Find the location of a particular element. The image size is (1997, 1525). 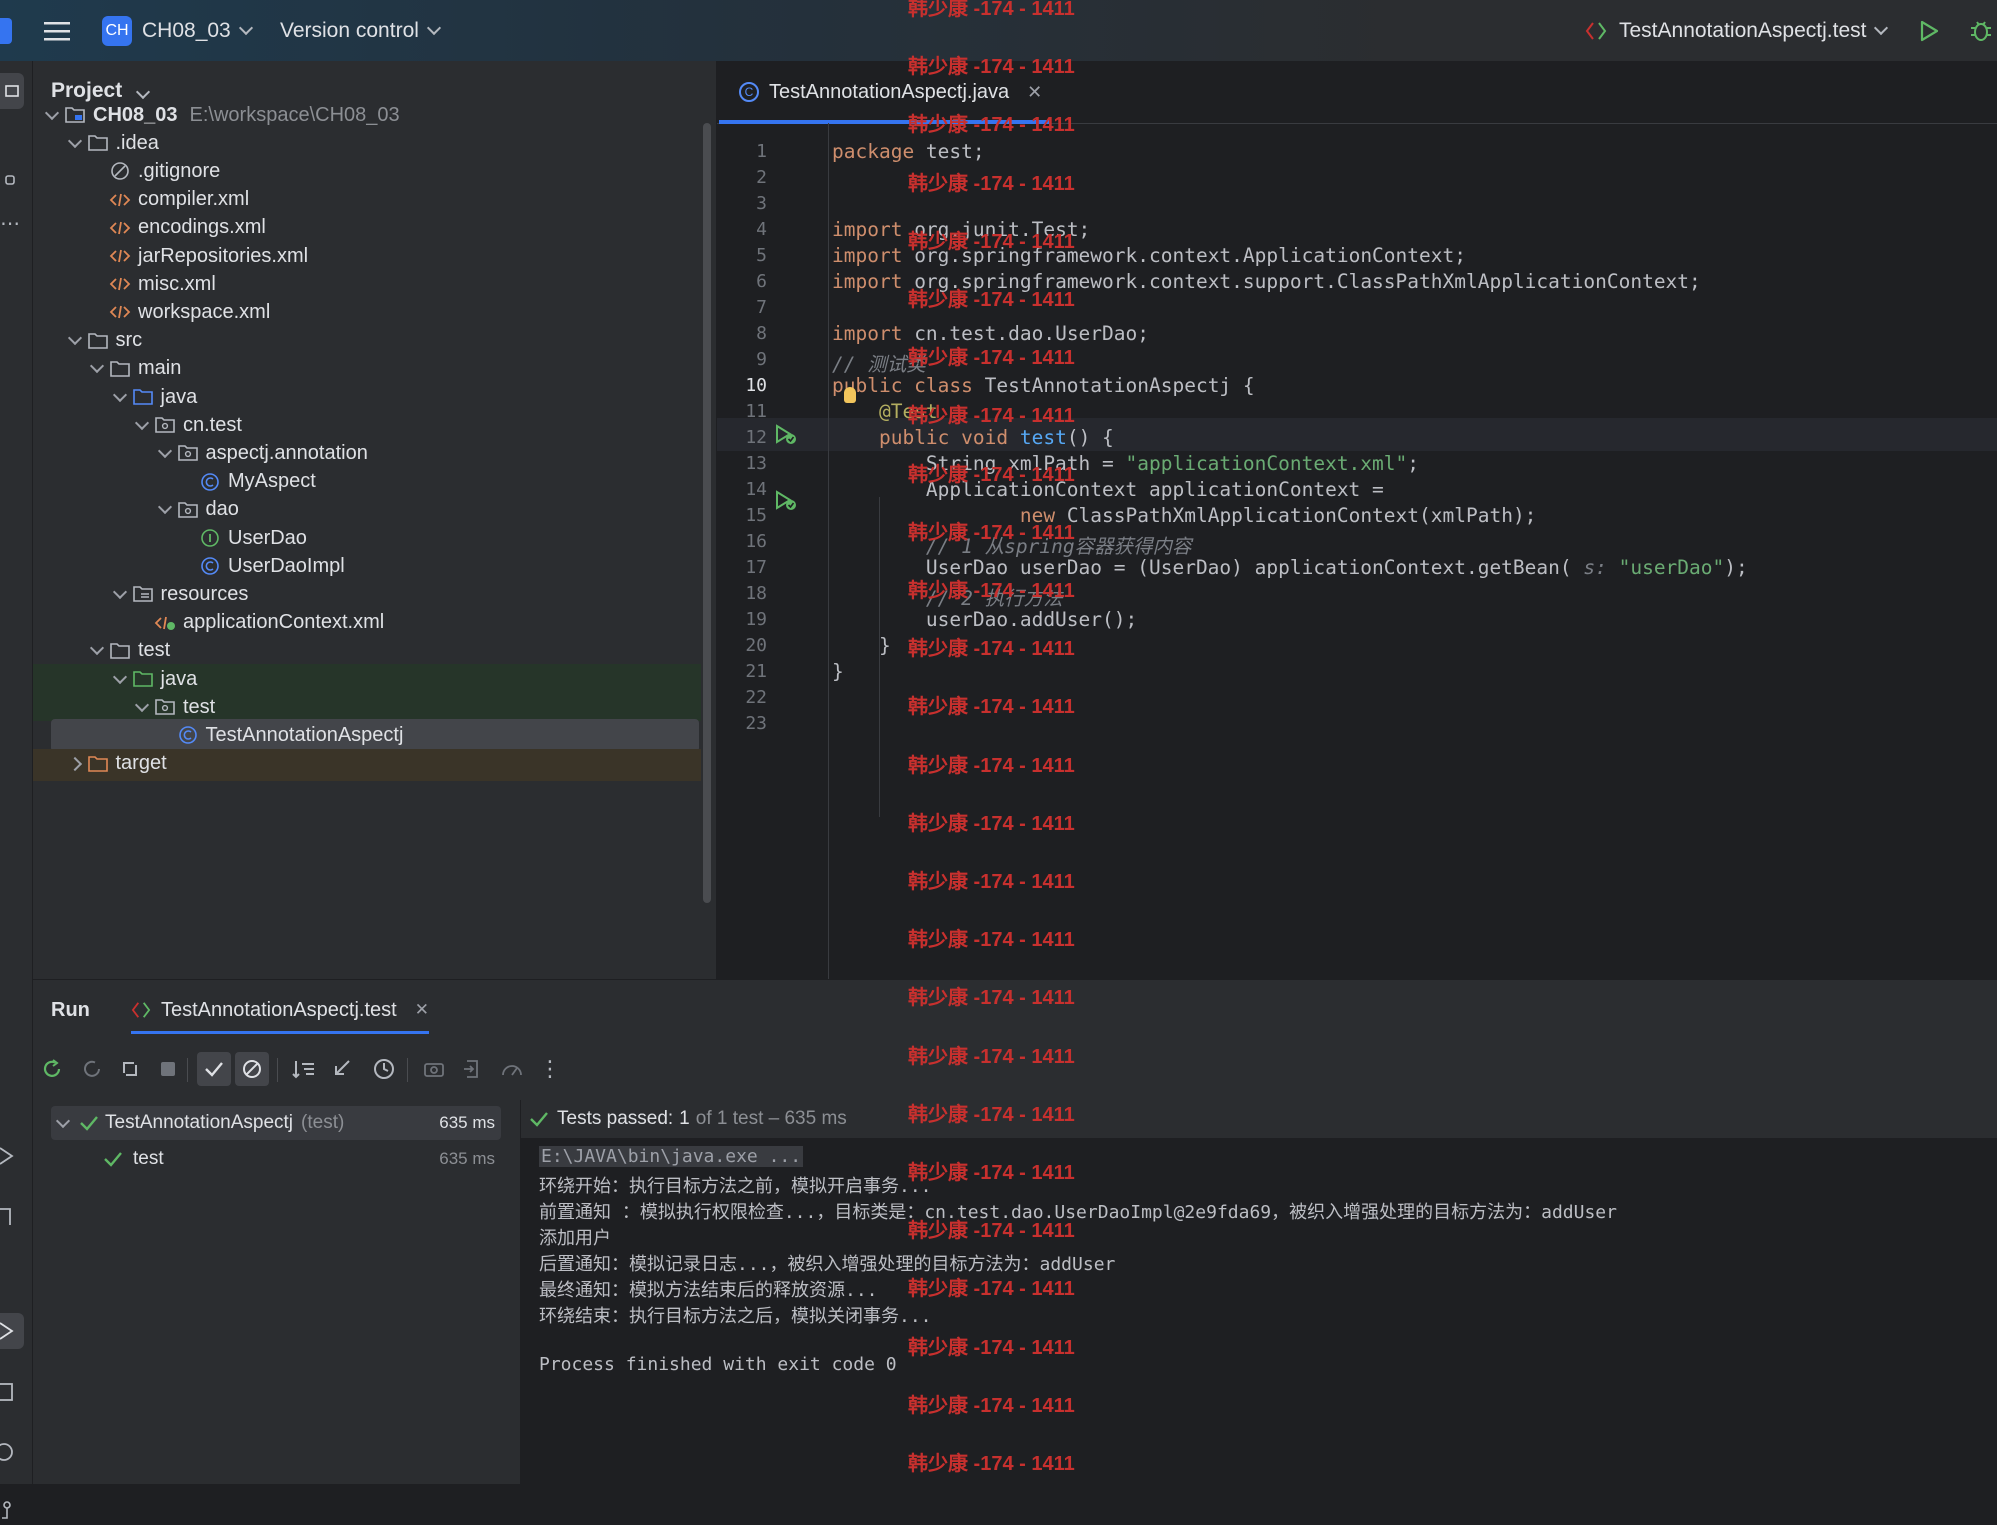

play-icon is located at coordinates (7, 1331).